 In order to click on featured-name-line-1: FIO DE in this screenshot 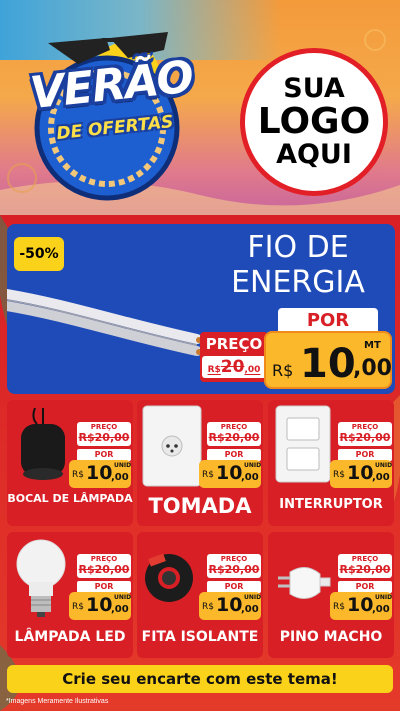, I will do `click(298, 247)`.